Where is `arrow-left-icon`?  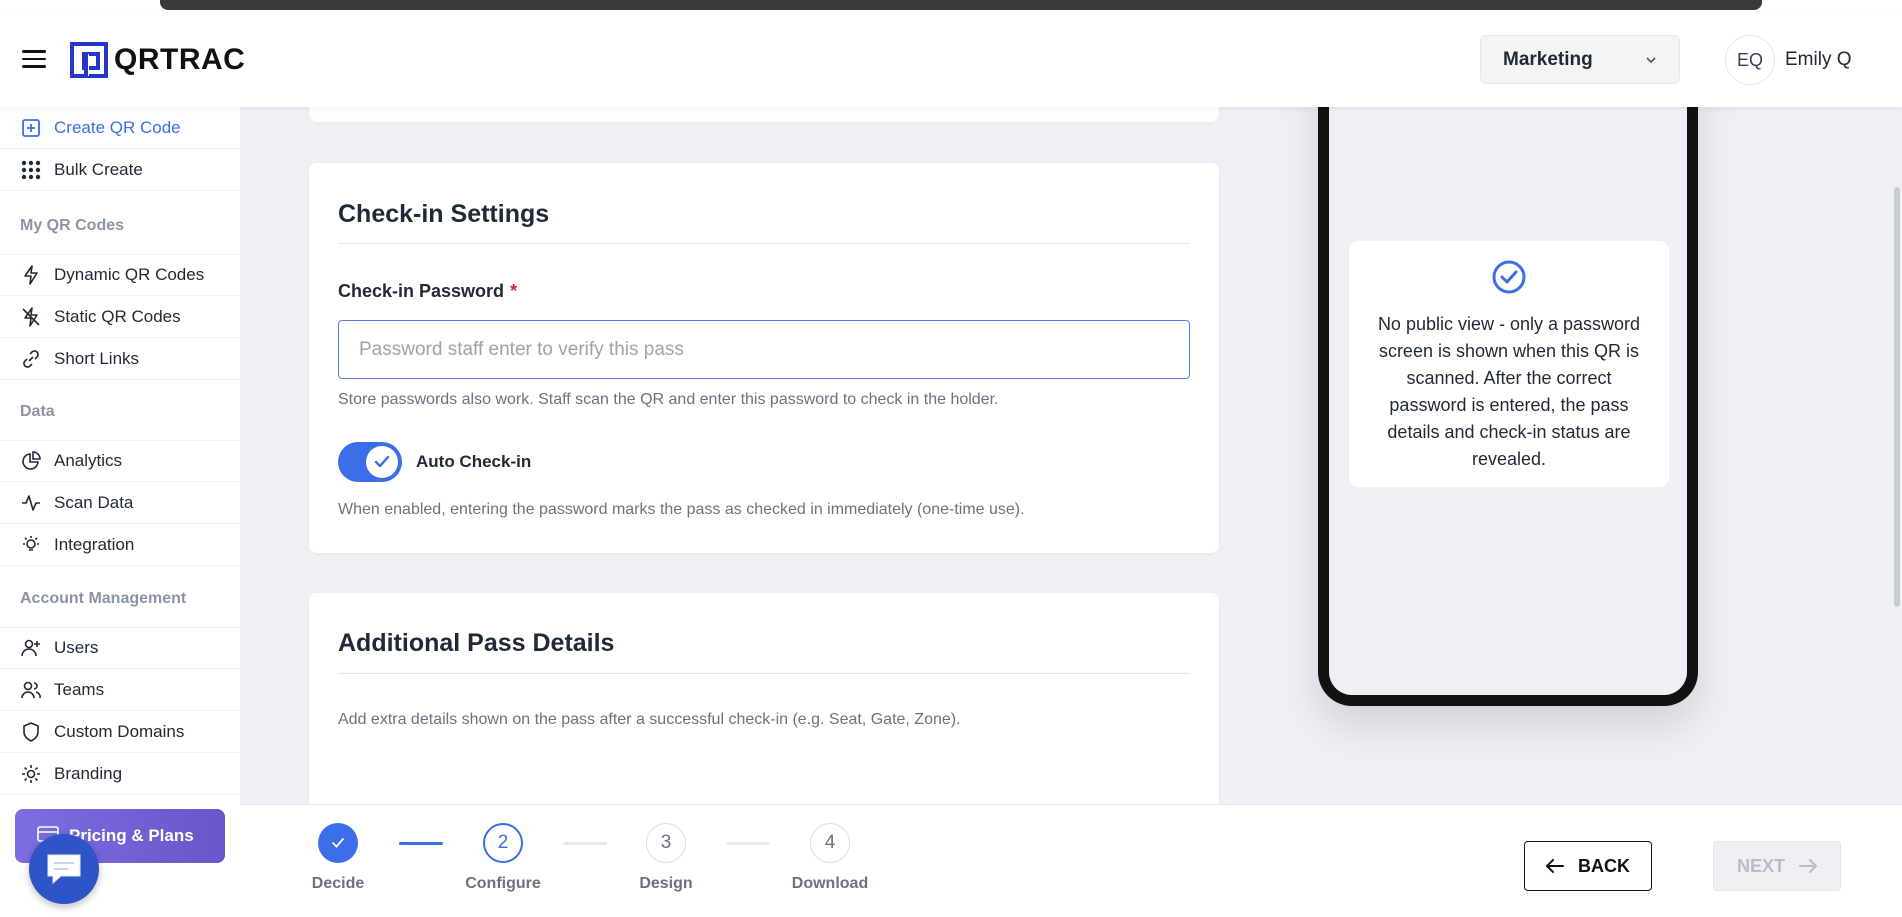 arrow-left-icon is located at coordinates (1555, 866).